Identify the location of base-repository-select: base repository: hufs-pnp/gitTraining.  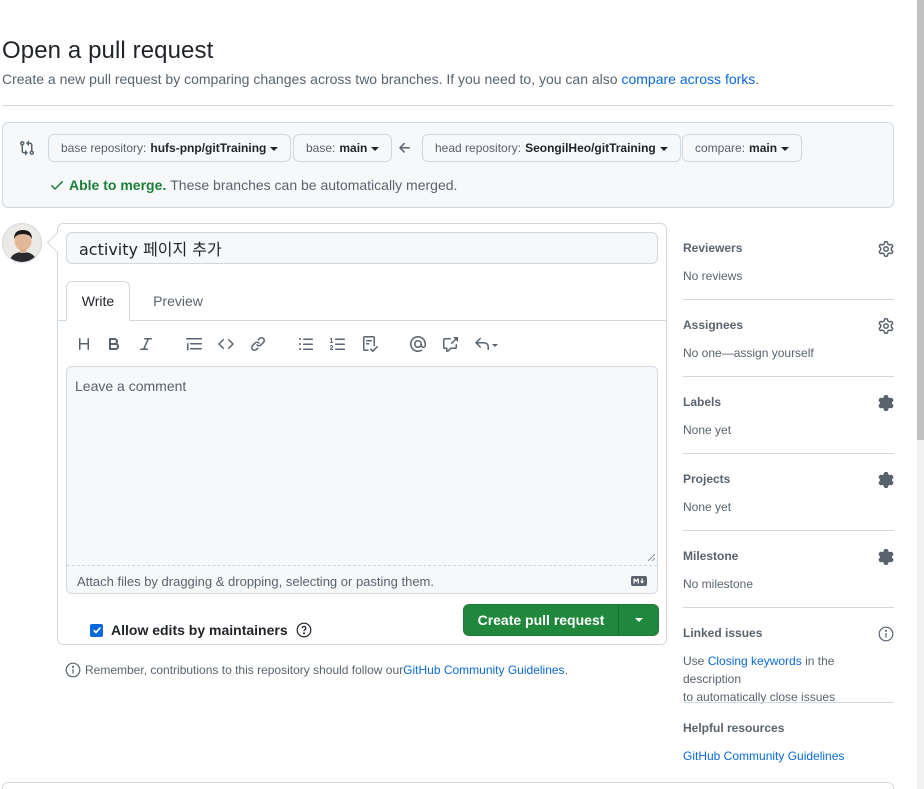
(170, 148).